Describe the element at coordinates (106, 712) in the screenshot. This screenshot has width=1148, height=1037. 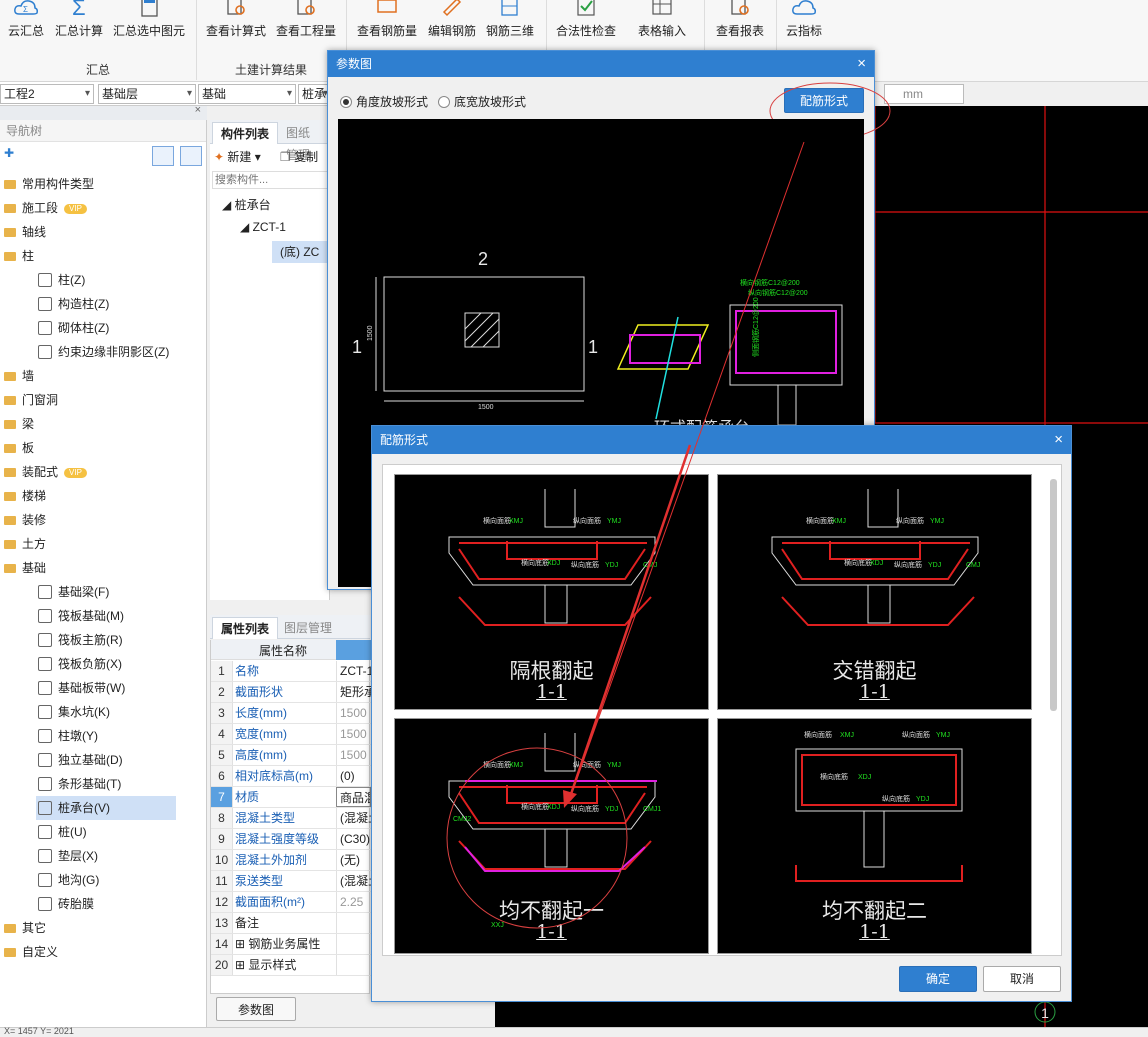
I see `nav-item: 集水坑(K)` at that location.